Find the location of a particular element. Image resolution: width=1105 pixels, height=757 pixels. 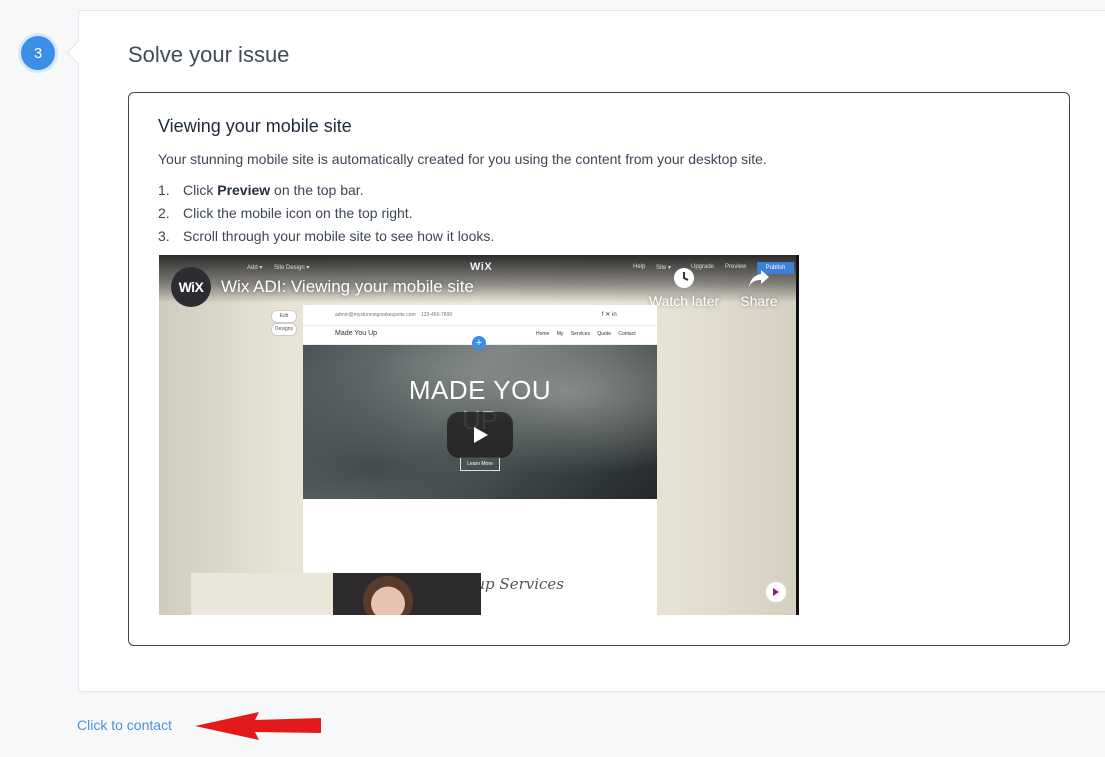

site-image-placeholder is located at coordinates (262, 594).